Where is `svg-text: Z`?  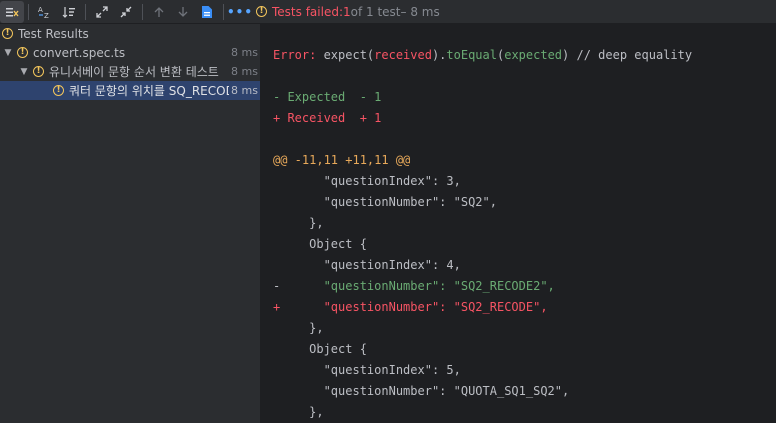 svg-text: Z is located at coordinates (46, 15).